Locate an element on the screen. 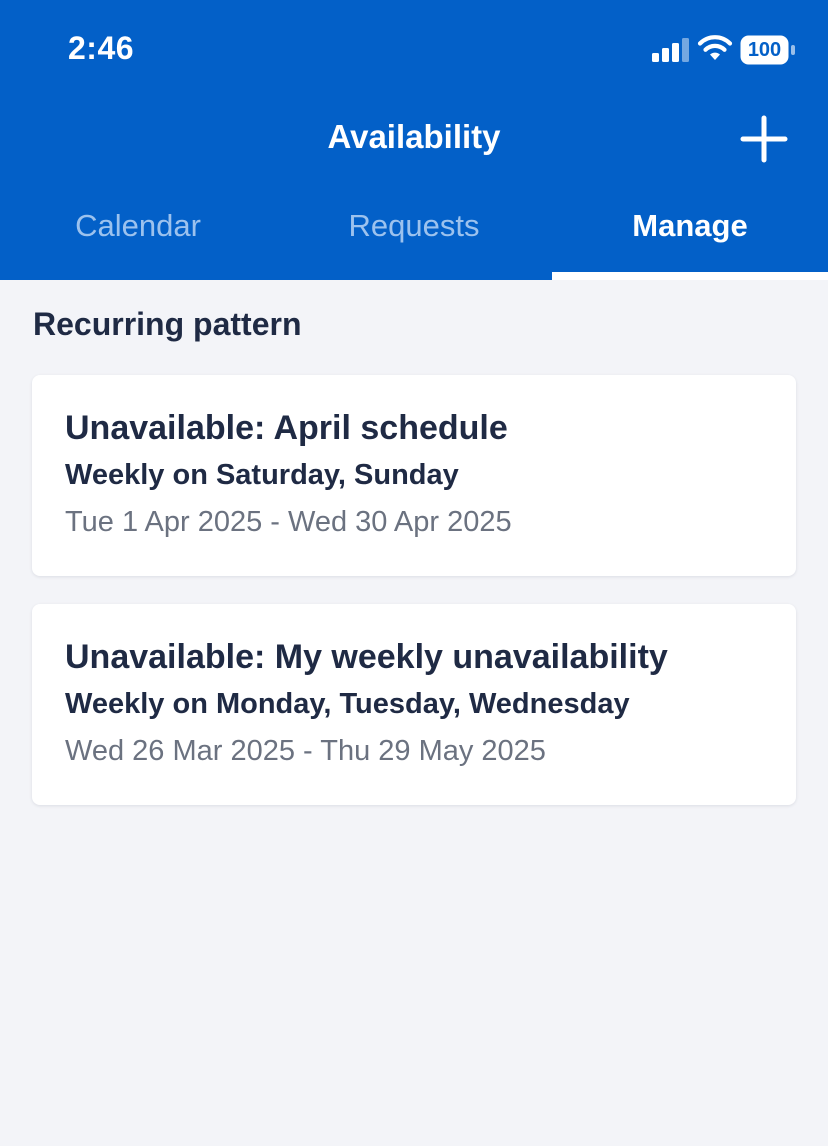  section-title: Recurring pattern is located at coordinates (167, 324).